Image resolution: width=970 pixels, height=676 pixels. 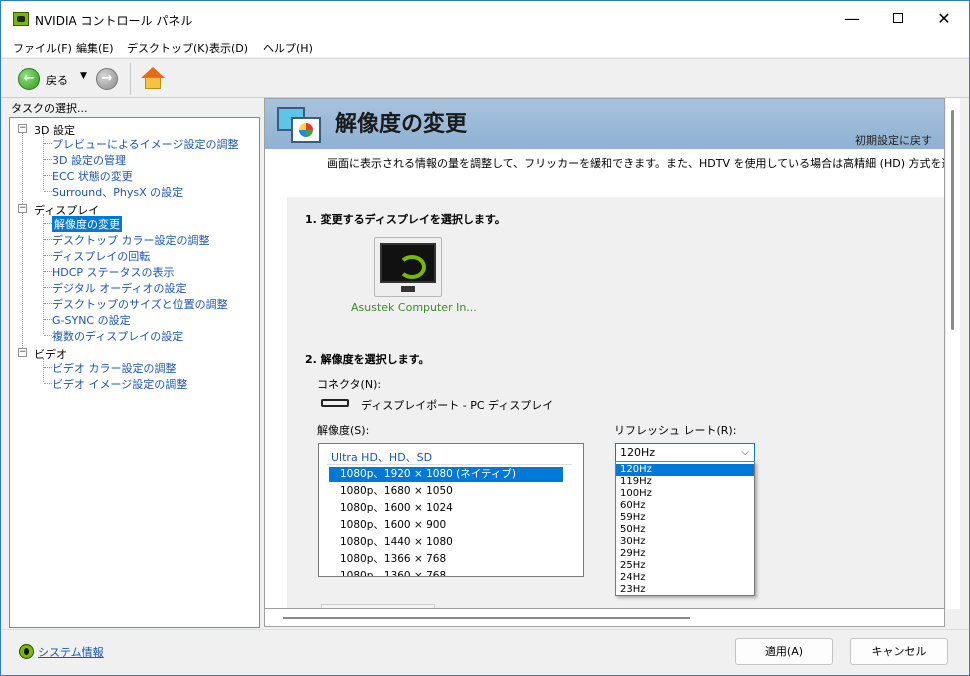 I want to click on step2-heading: 2. 解像度を選択します。, so click(x=367, y=359).